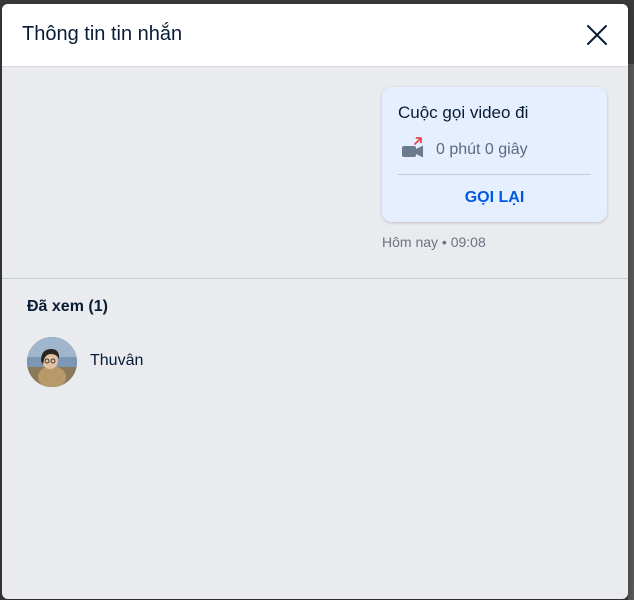 This screenshot has height=600, width=634. I want to click on close-button, so click(597, 35).